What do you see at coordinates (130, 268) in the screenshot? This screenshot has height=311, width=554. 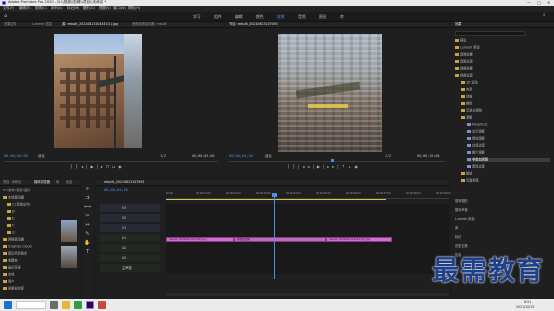 I see `track-header: 主声道` at bounding box center [130, 268].